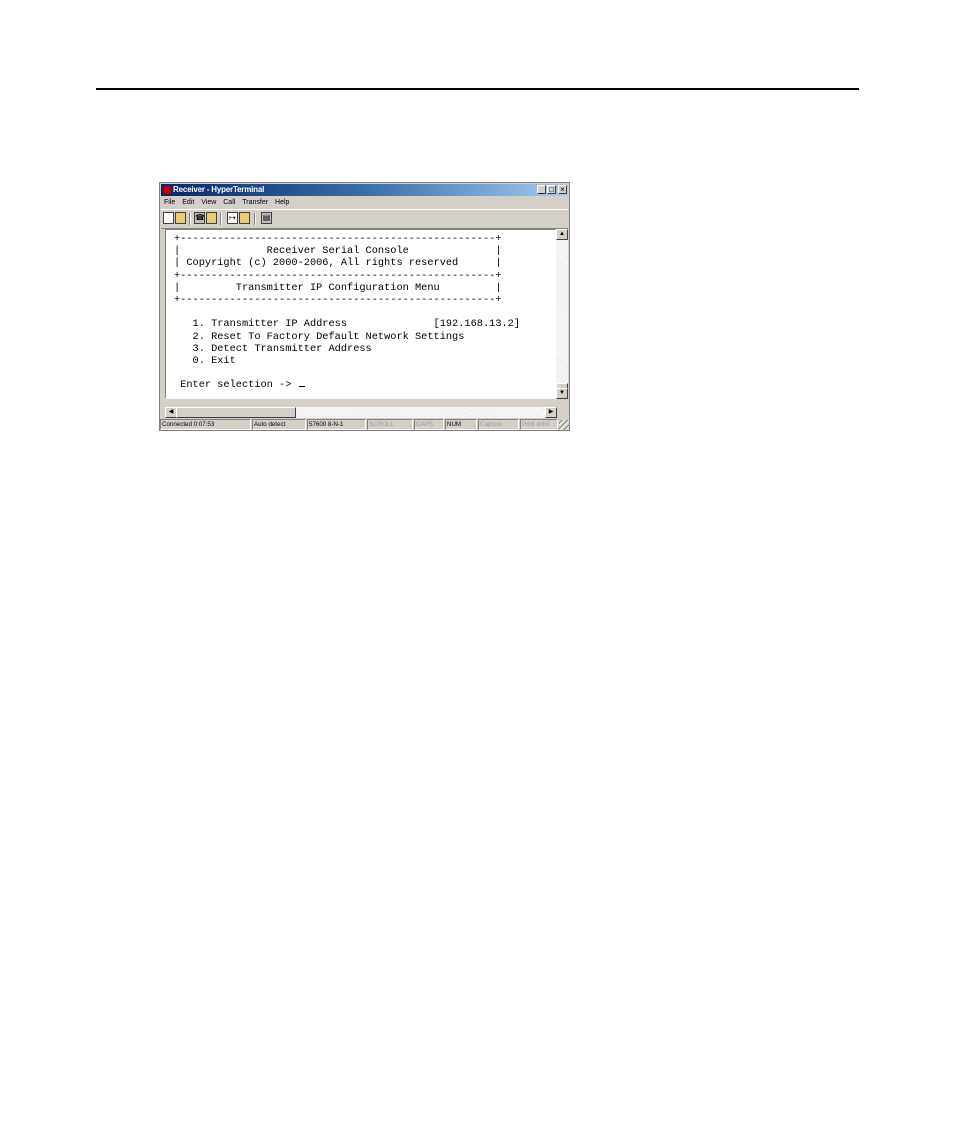 This screenshot has width=954, height=1145. What do you see at coordinates (229, 202) in the screenshot?
I see `menu-call: Call` at bounding box center [229, 202].